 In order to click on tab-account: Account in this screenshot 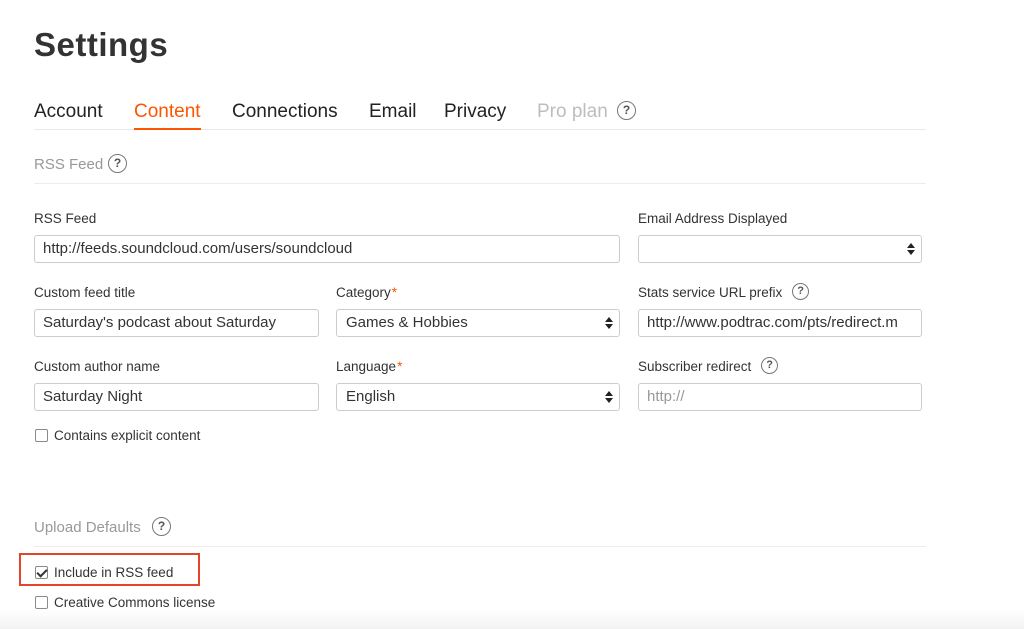, I will do `click(68, 115)`.